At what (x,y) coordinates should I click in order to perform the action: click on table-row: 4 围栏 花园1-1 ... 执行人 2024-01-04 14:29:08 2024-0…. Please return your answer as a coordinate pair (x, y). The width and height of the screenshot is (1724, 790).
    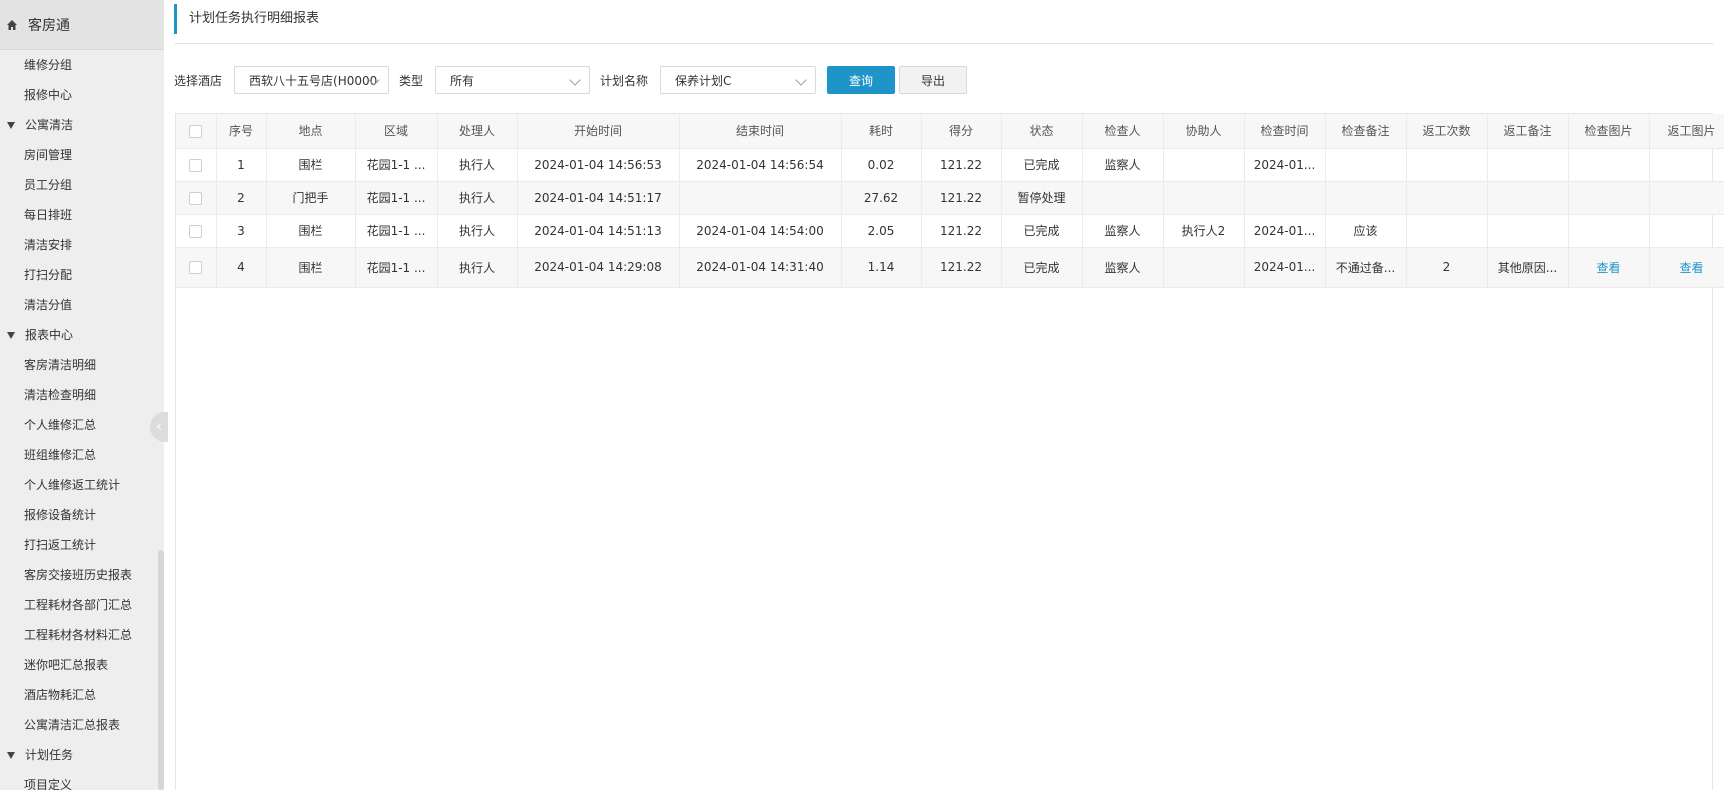
    Looking at the image, I should click on (950, 267).